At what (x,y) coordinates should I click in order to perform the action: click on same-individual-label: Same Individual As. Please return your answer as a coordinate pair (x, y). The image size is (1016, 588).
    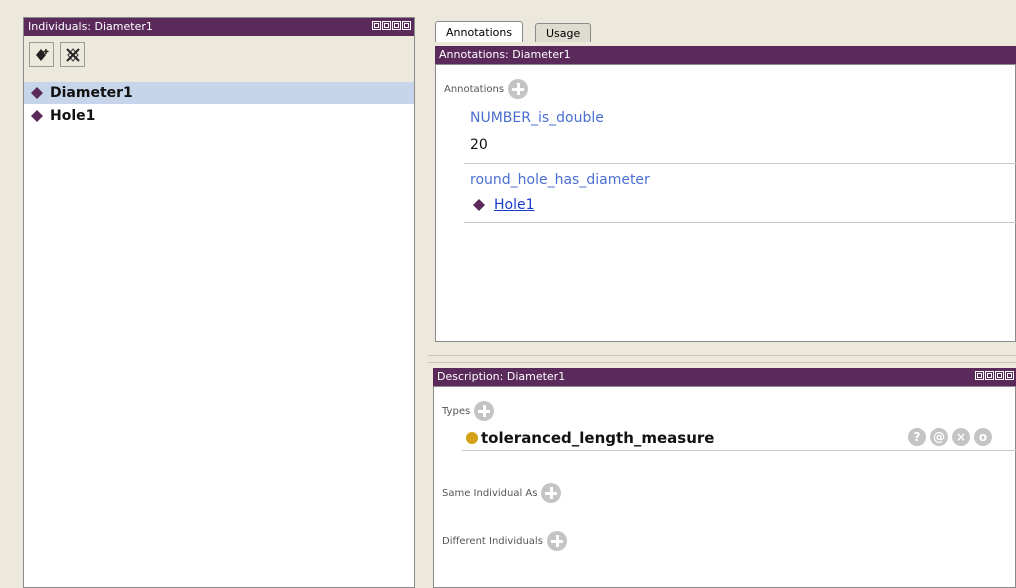
    Looking at the image, I should click on (490, 493).